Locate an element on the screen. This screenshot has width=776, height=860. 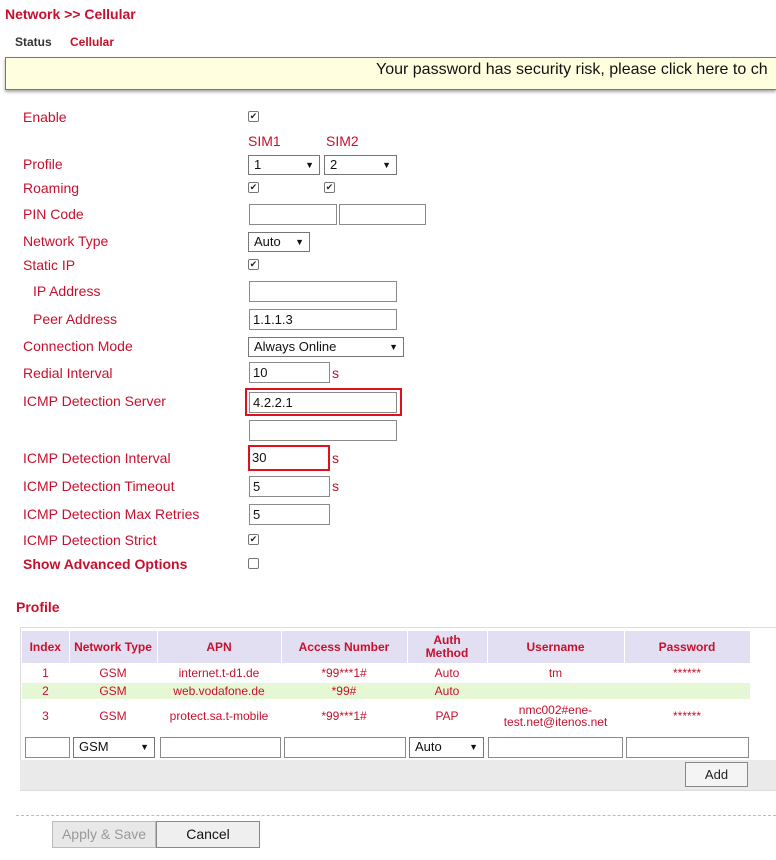
static-ip-checkbox: ✔ is located at coordinates (253, 264).